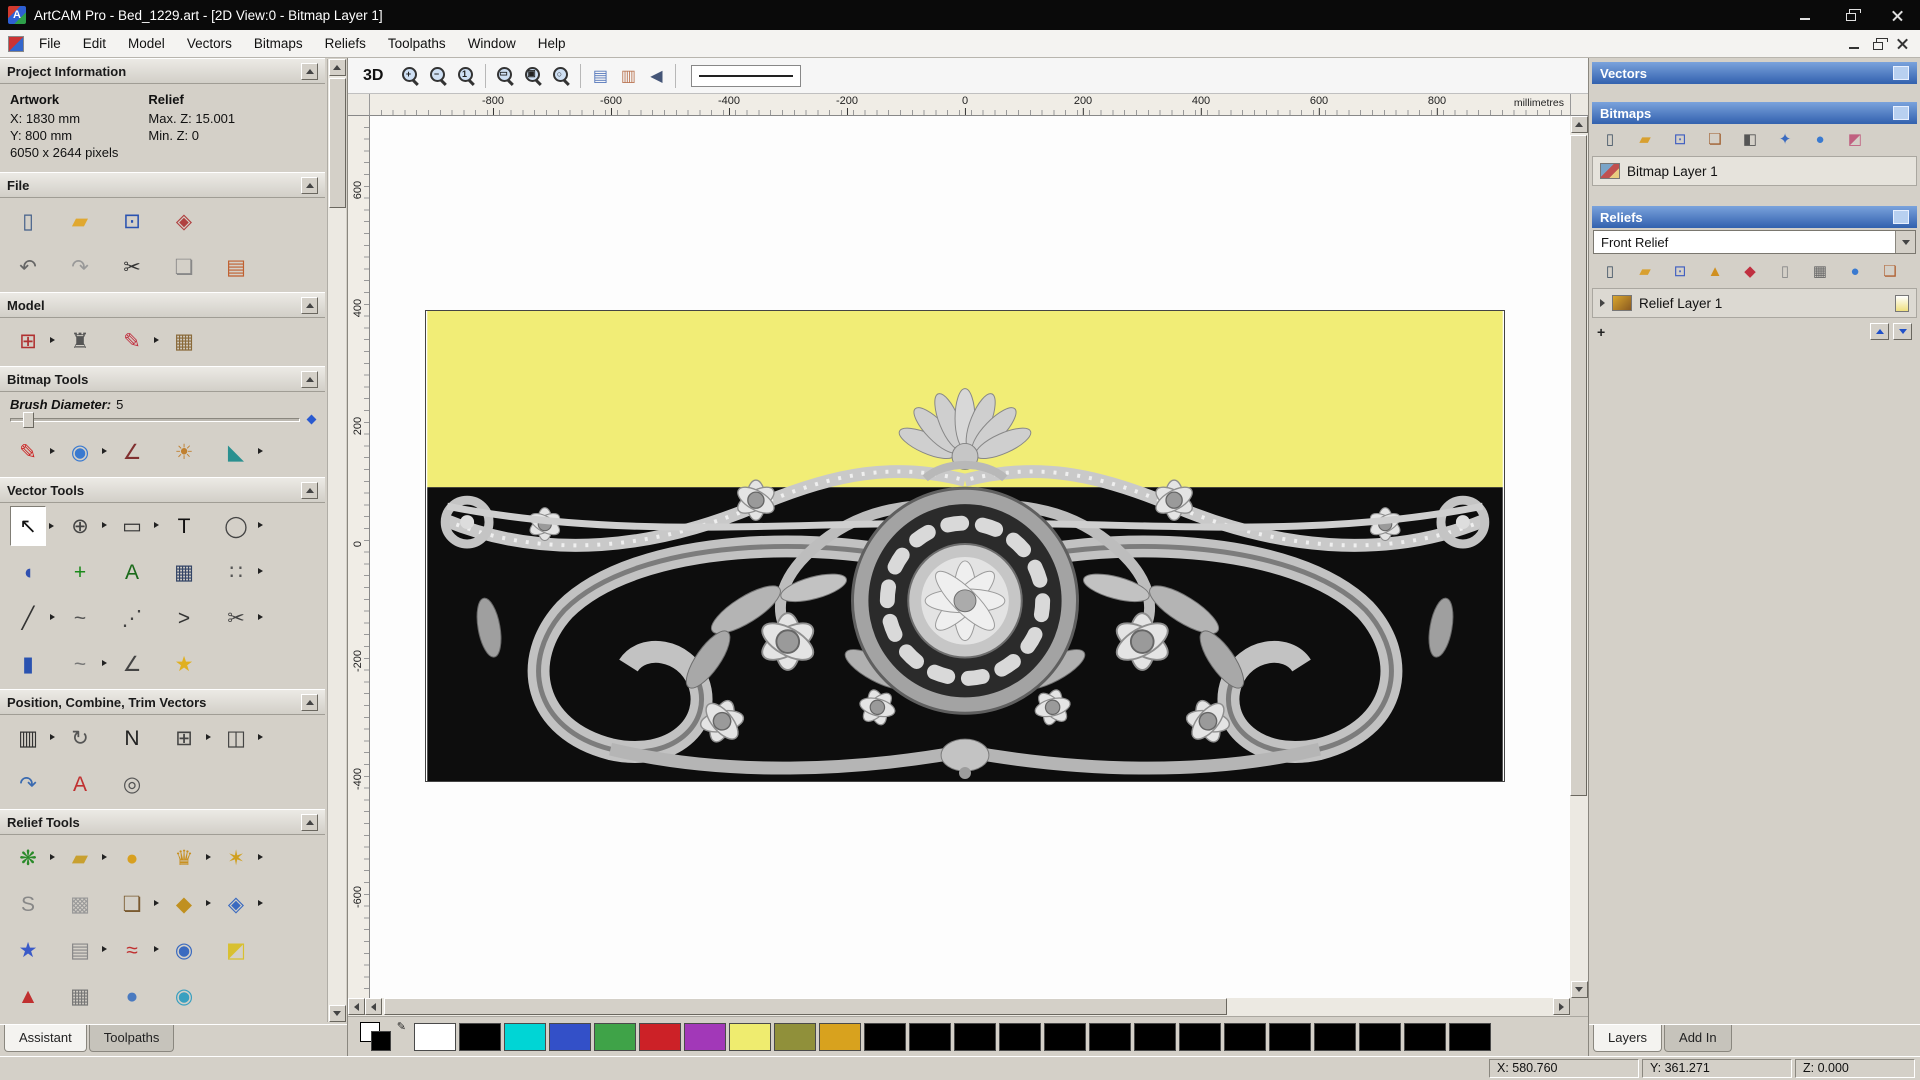 Image resolution: width=1920 pixels, height=1080 pixels. I want to click on select-vectors-flyout-icon, so click(51, 526).